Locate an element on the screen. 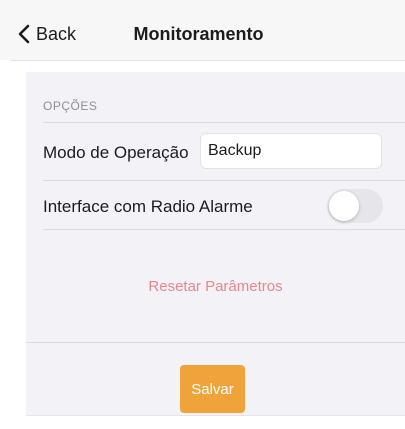 This screenshot has width=405, height=429. radio-alarm-toggle is located at coordinates (355, 206).